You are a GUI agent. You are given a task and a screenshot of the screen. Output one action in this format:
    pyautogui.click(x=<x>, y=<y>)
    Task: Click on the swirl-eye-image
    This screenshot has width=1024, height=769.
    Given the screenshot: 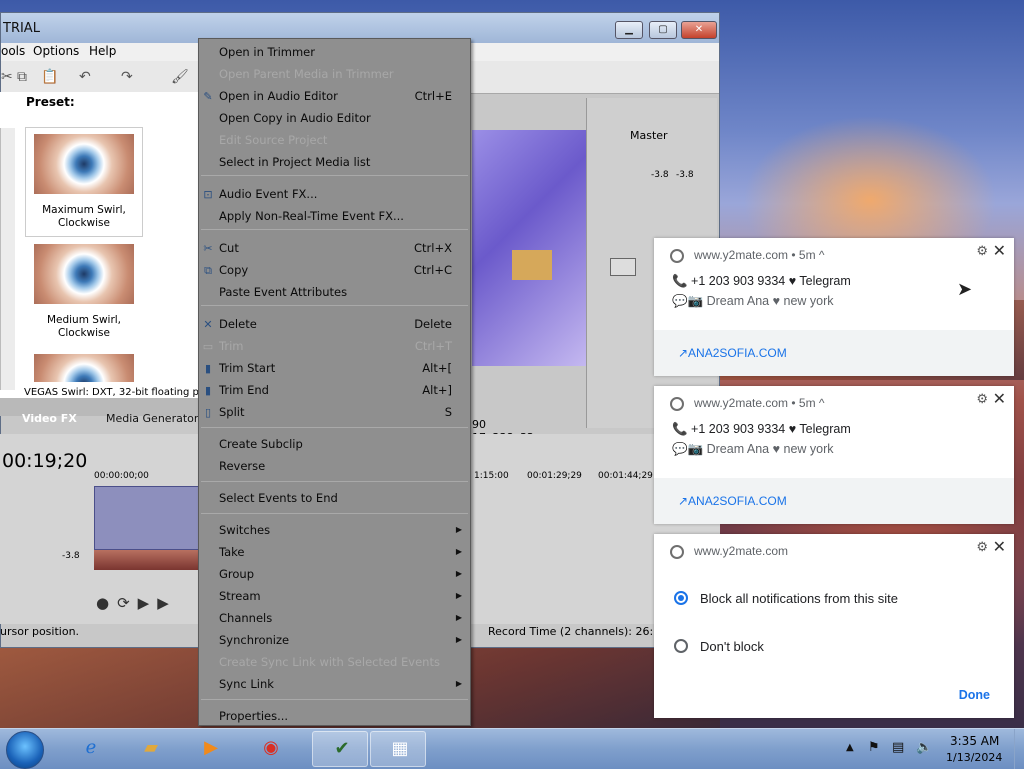 What is the action you would take?
    pyautogui.click(x=84, y=164)
    